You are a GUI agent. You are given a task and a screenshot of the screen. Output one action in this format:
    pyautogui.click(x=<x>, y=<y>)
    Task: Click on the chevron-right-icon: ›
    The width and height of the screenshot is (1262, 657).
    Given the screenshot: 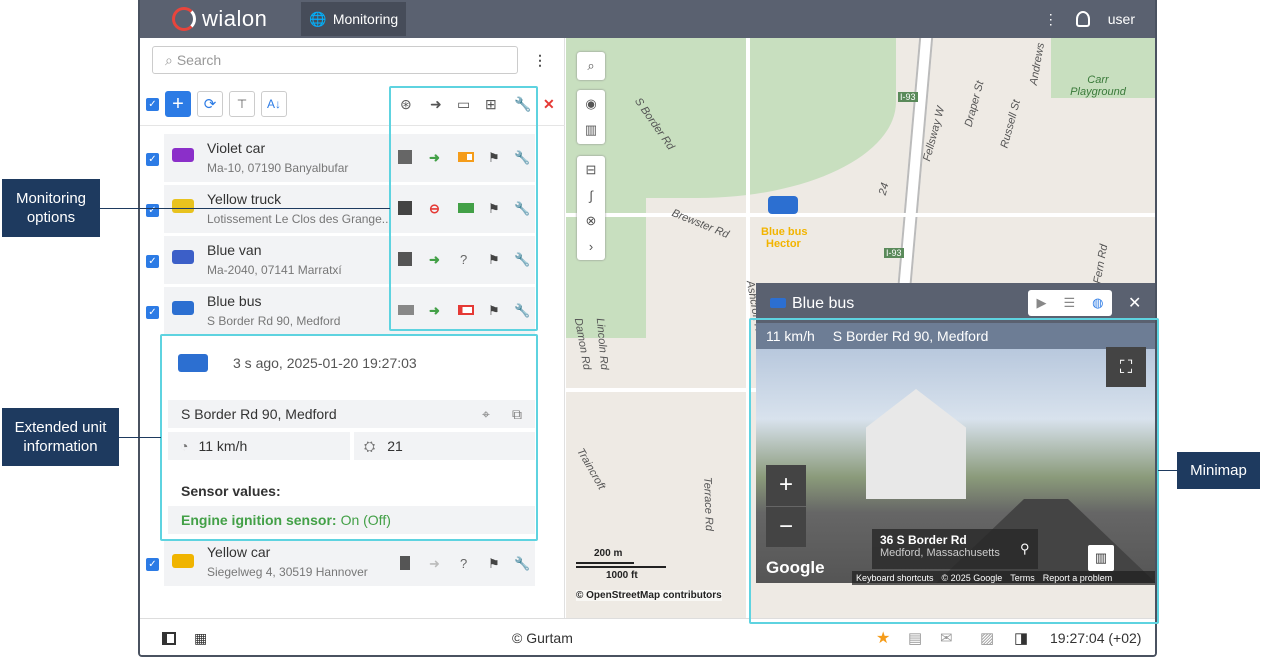 What is the action you would take?
    pyautogui.click(x=591, y=246)
    